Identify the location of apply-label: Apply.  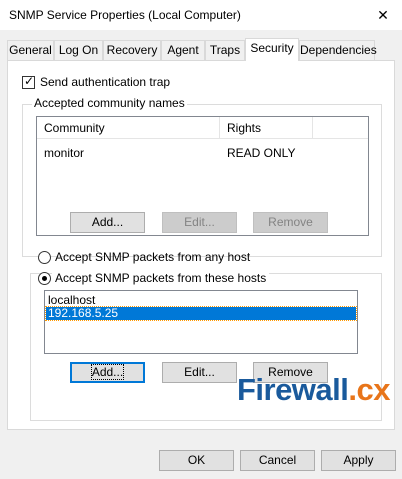
(358, 460).